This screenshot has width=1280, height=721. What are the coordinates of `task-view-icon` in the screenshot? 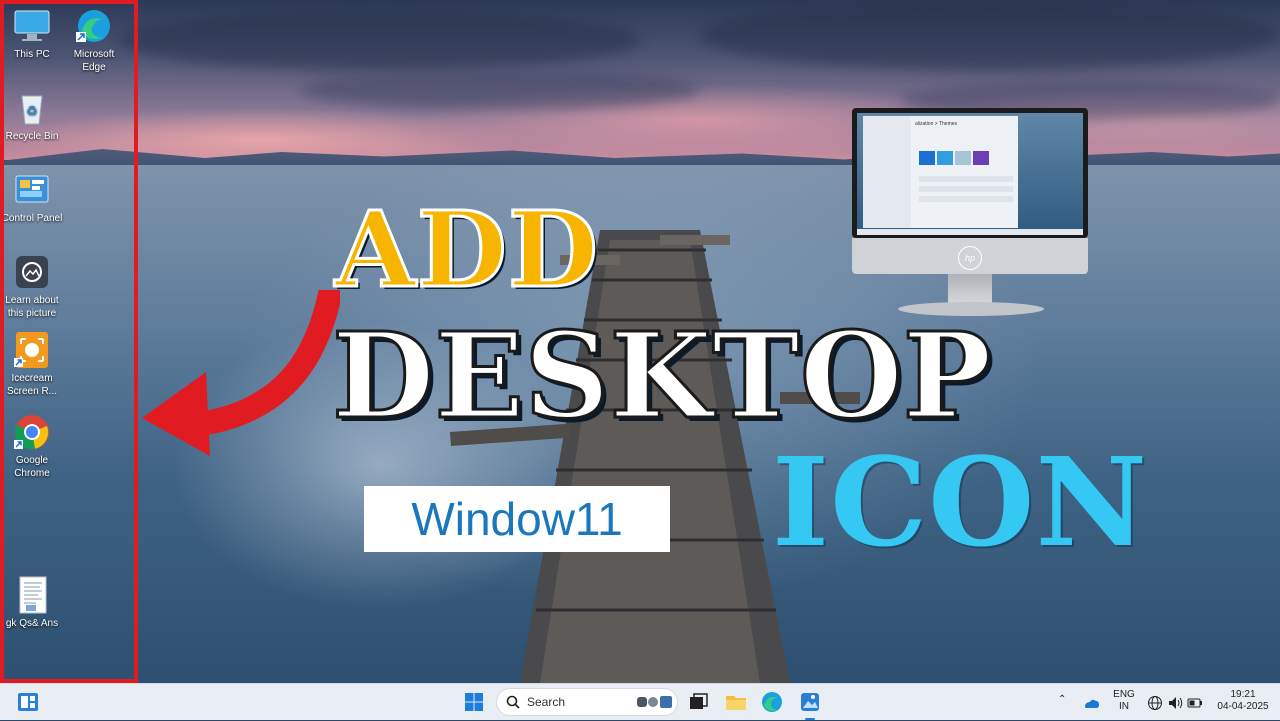 It's located at (699, 701).